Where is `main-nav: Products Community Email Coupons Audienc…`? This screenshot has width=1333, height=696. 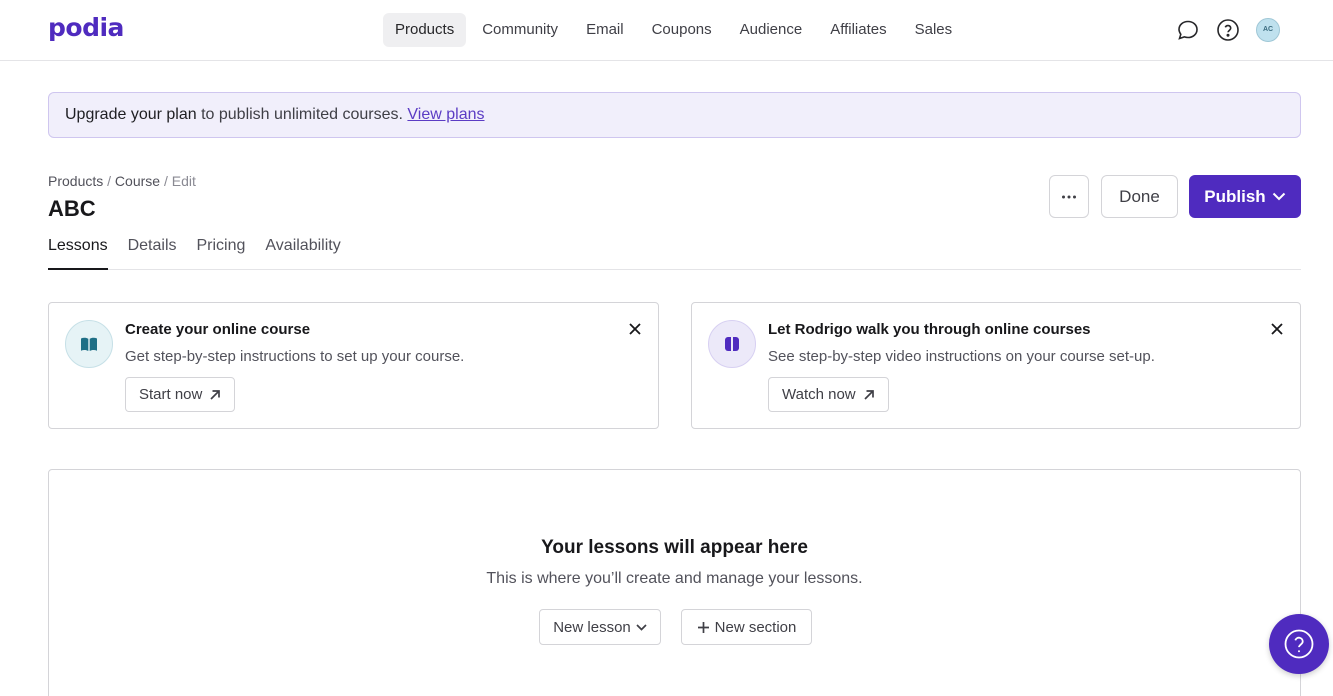
main-nav: Products Community Email Coupons Audienc… is located at coordinates (675, 30).